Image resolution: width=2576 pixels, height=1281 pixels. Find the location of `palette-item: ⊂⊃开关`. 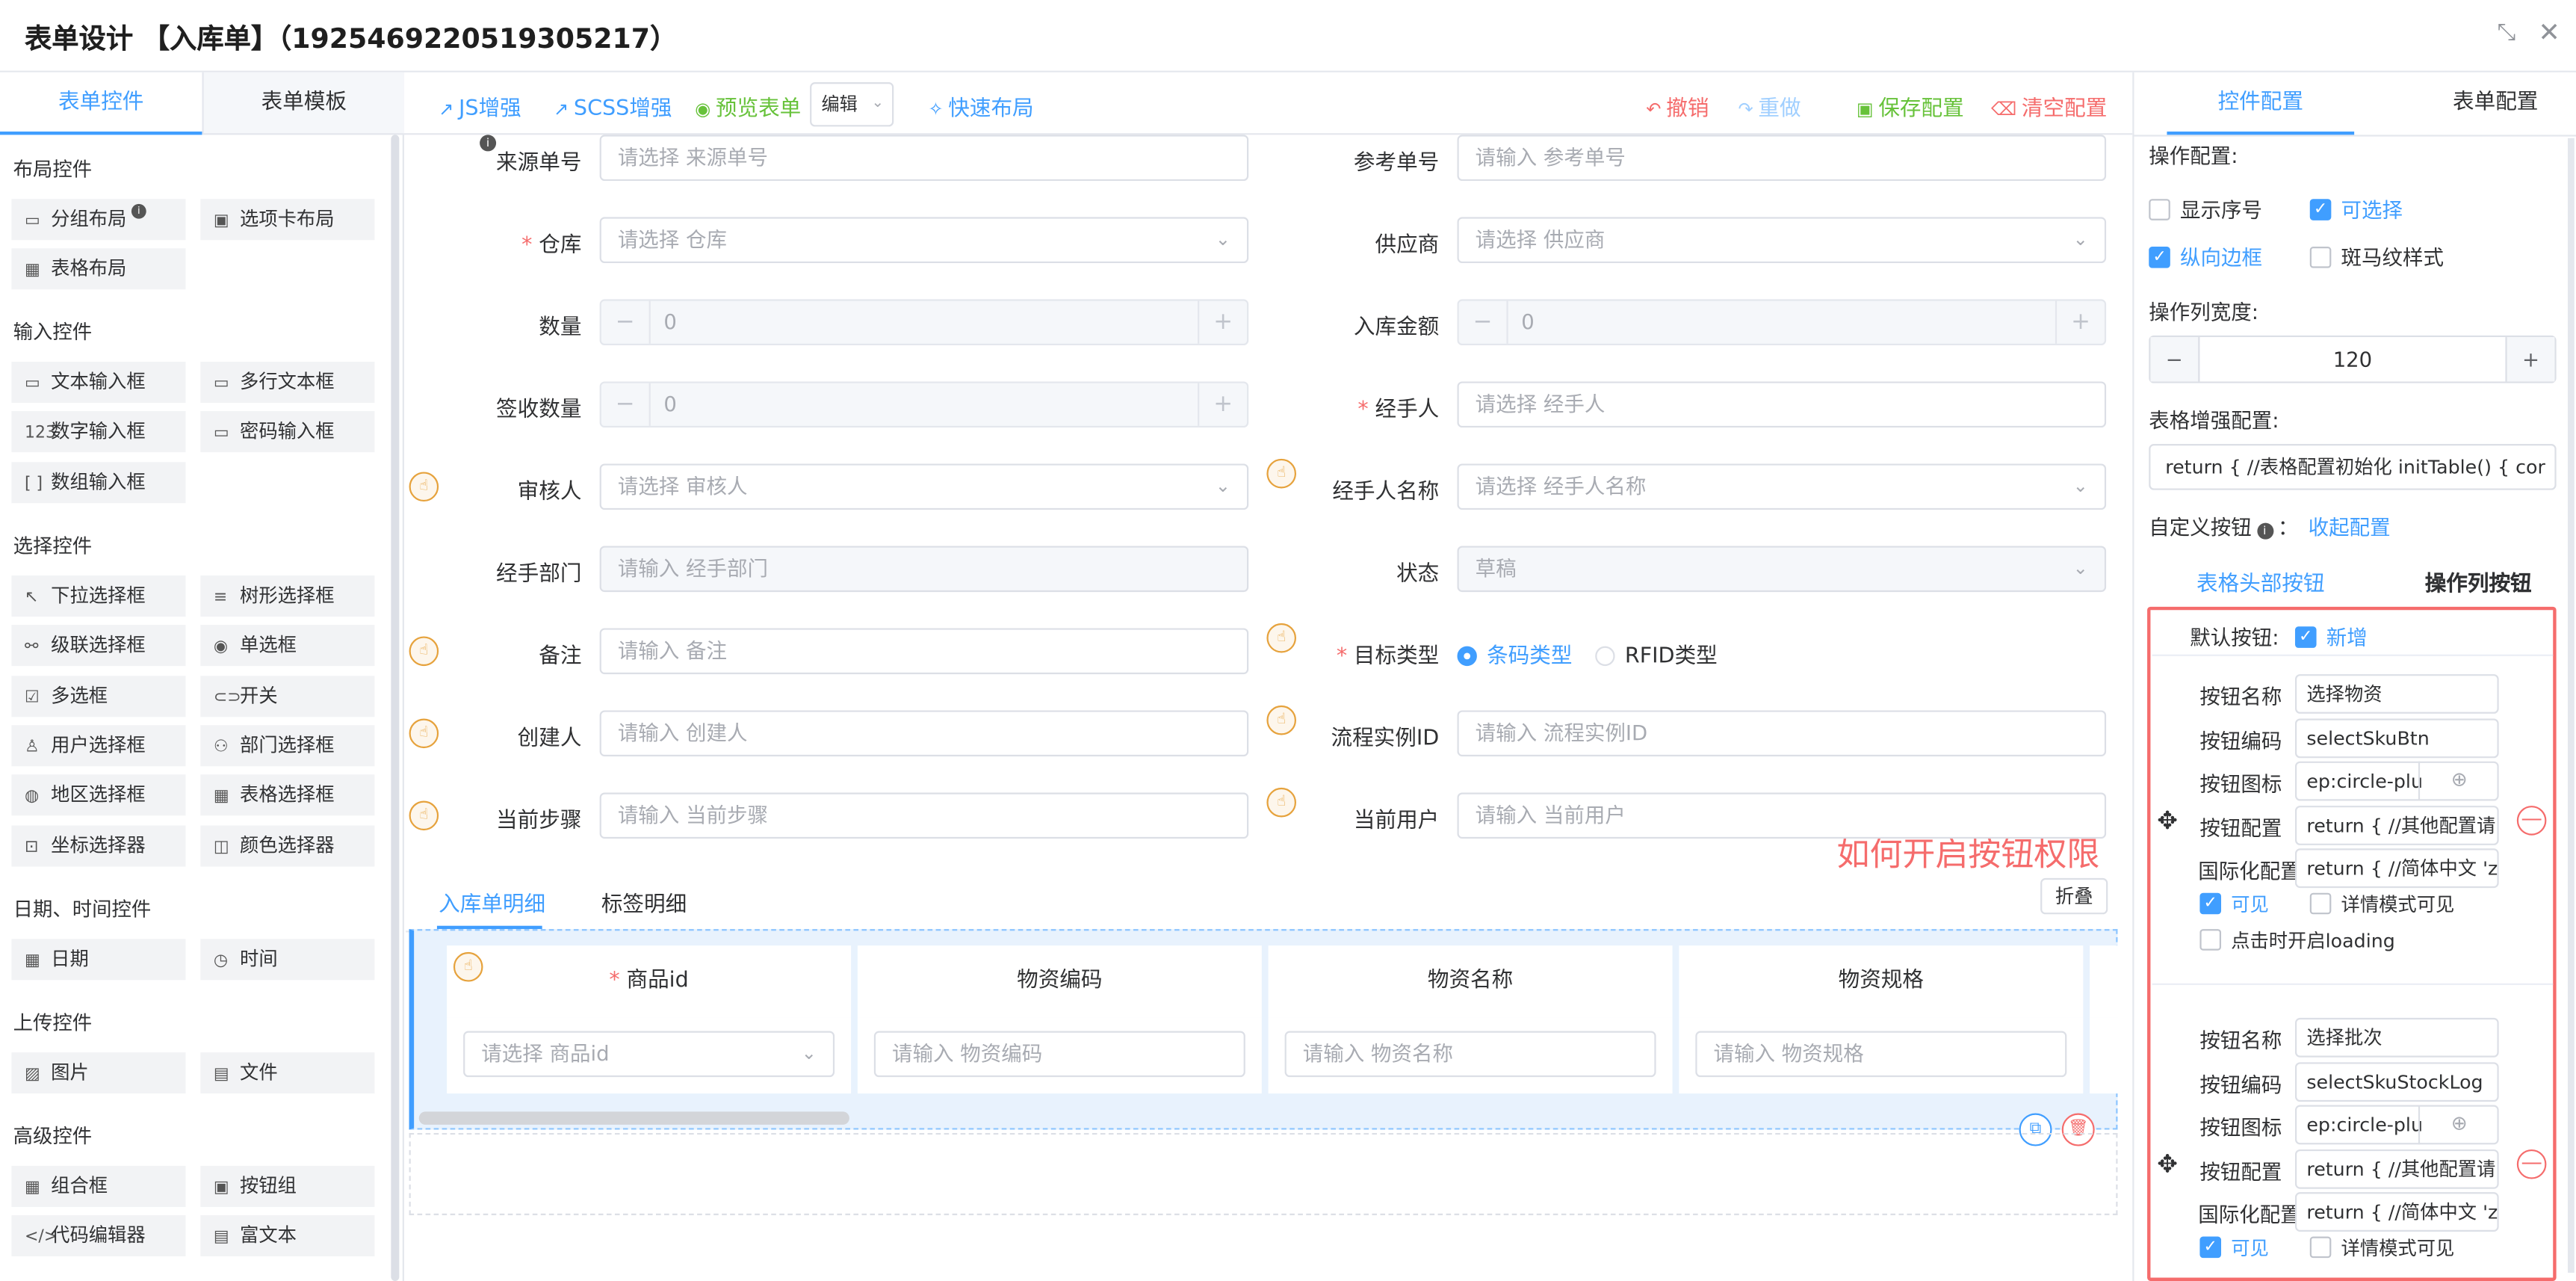

palette-item: ⊂⊃开关 is located at coordinates (287, 696).